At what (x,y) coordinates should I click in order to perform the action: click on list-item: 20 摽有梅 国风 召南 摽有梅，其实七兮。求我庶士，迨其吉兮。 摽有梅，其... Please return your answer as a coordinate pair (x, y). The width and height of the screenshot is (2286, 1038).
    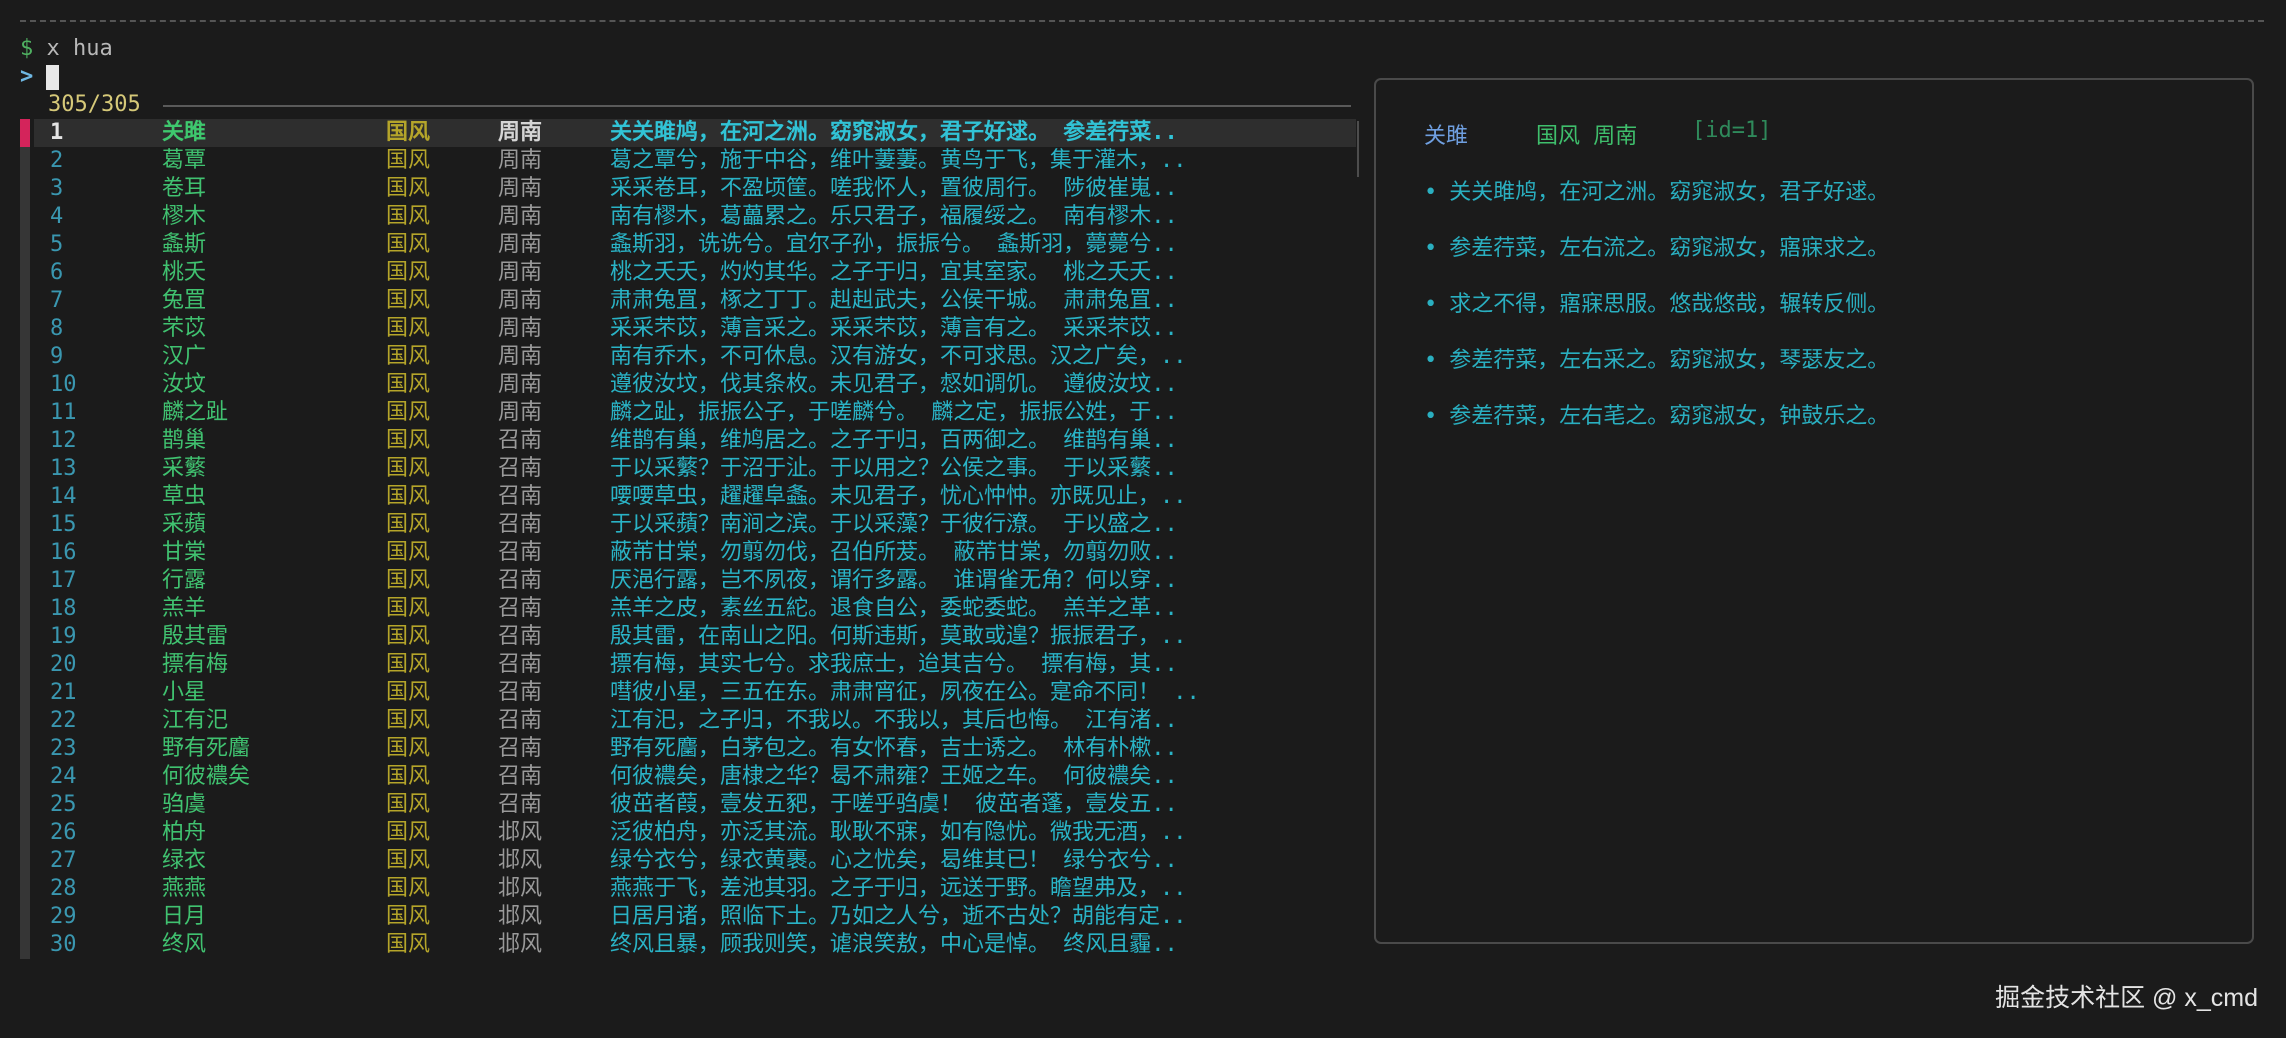
    Looking at the image, I should click on (685, 665).